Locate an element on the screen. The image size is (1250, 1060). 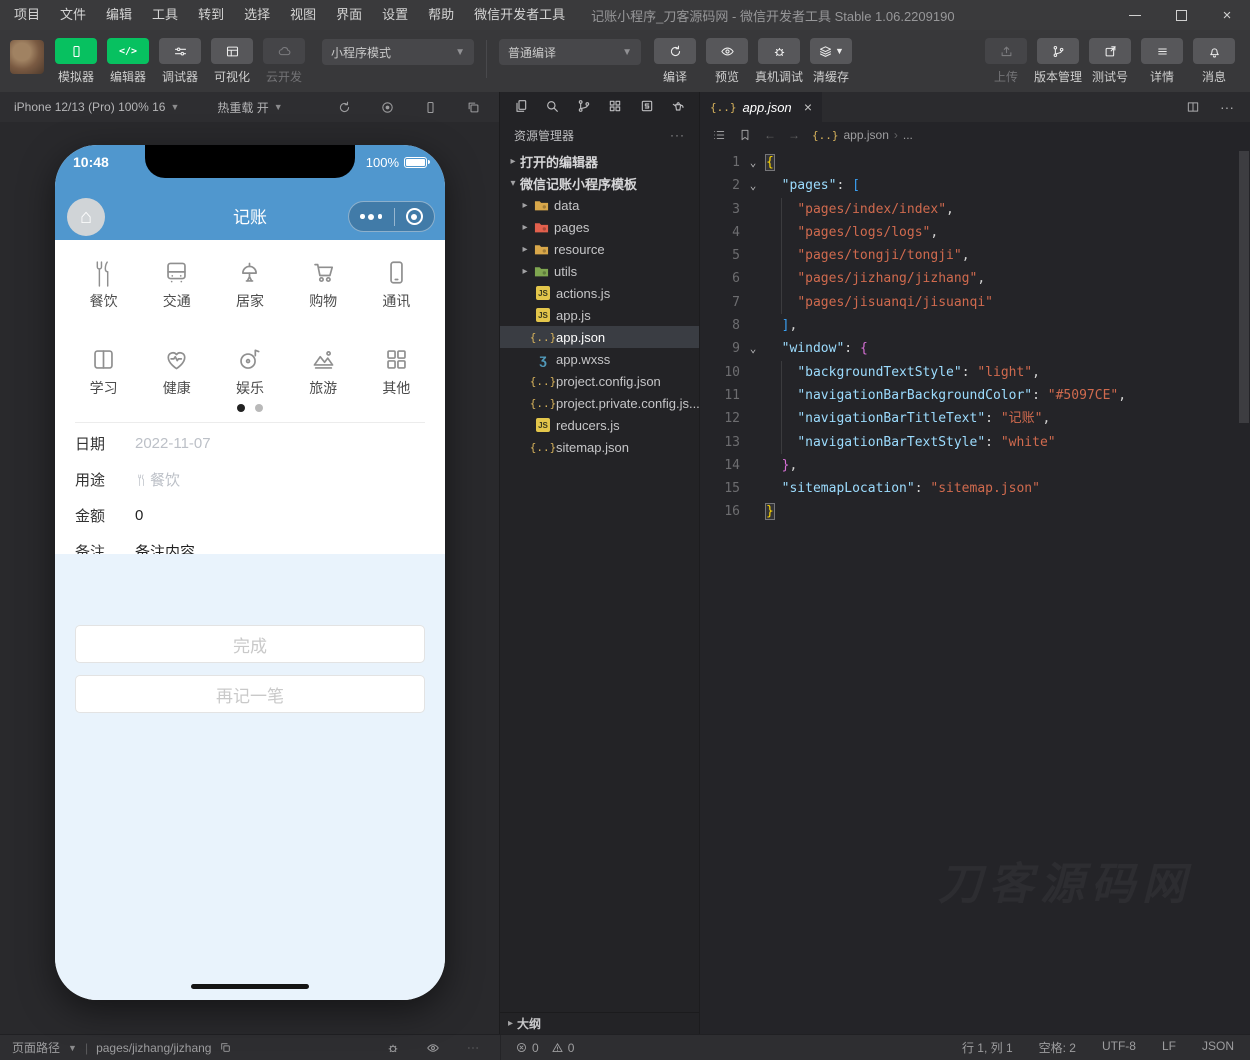
compile-select: 普通编译 ▼ is located at coordinates (570, 52).